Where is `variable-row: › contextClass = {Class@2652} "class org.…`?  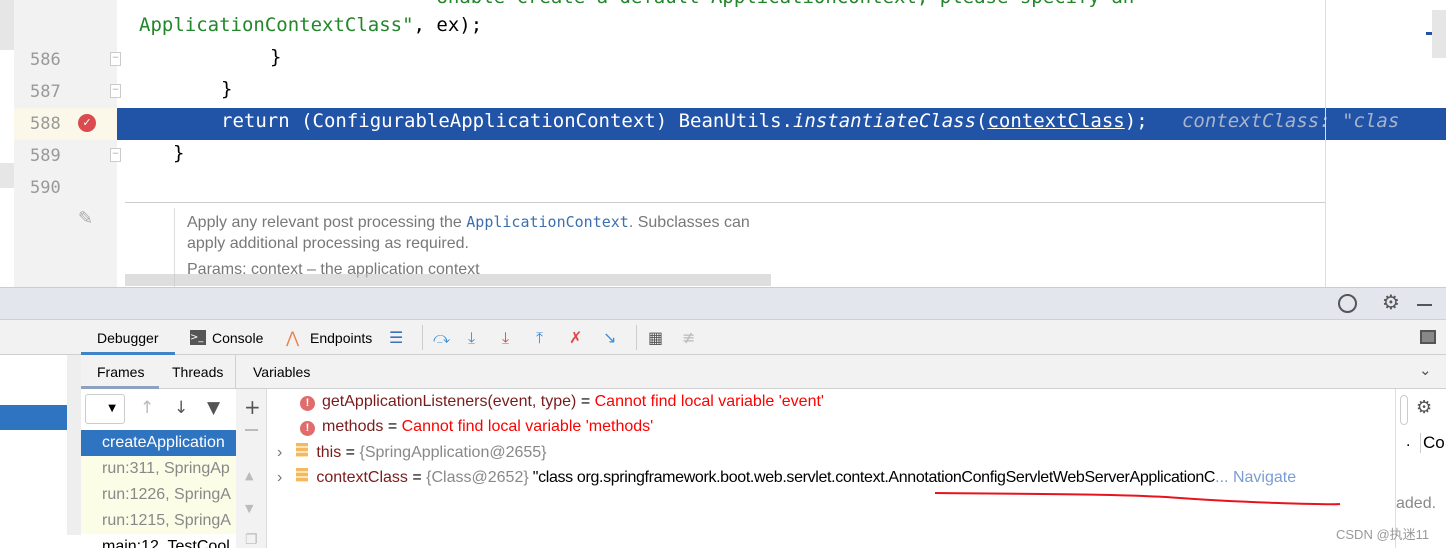 variable-row: › contextClass = {Class@2652} "class org.… is located at coordinates (786, 477).